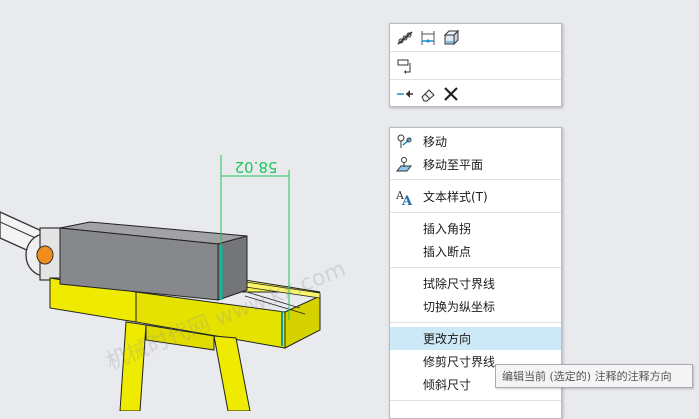 The image size is (699, 419). What do you see at coordinates (475, 338) in the screenshot?
I see `menu-item-change-orientation: 更改方向` at bounding box center [475, 338].